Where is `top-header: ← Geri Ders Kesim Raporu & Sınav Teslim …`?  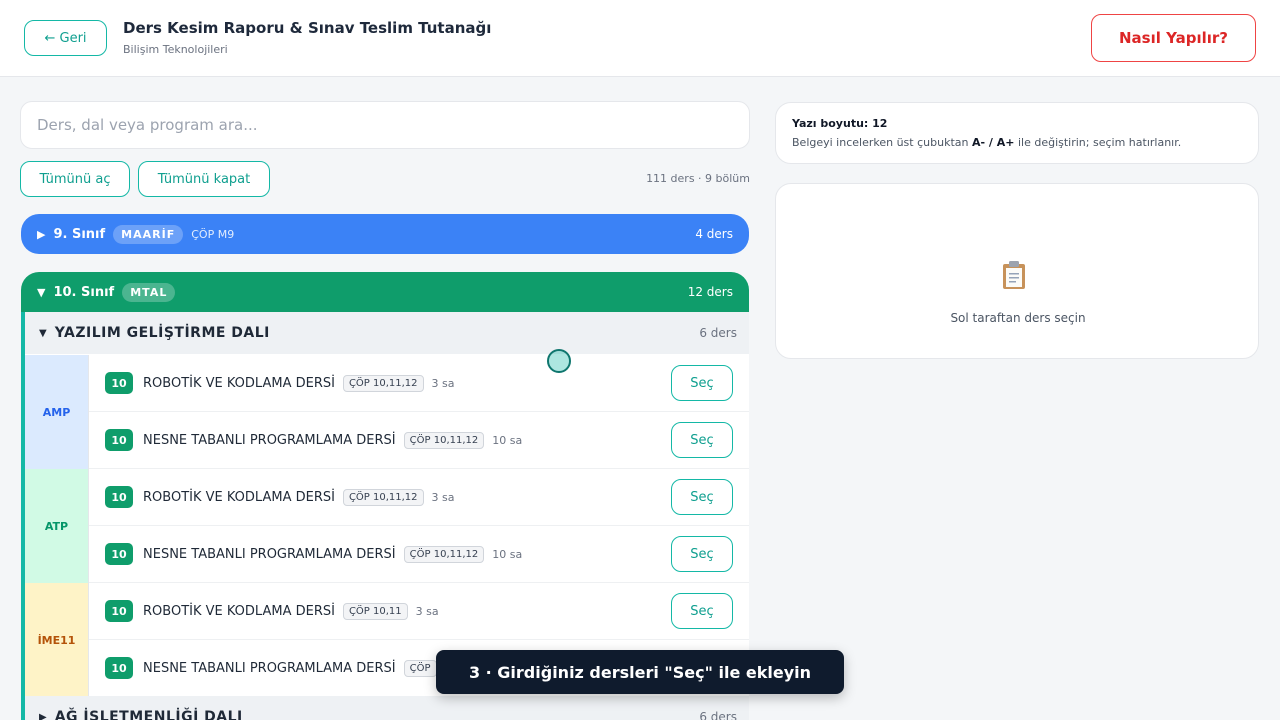
top-header: ← Geri Ders Kesim Raporu & Sınav Teslim … is located at coordinates (640, 38).